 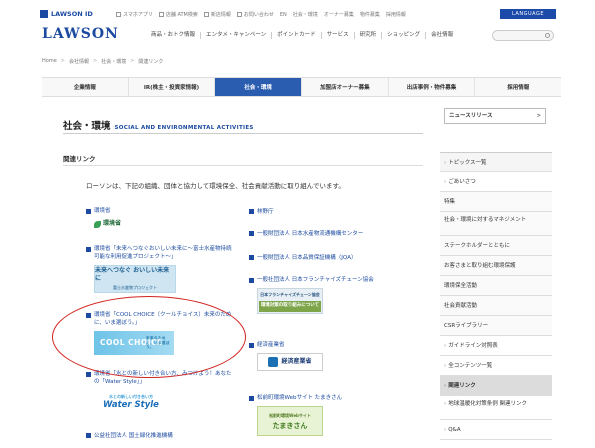 I want to click on breadcrumb-current: 関連リンク, so click(x=151, y=62).